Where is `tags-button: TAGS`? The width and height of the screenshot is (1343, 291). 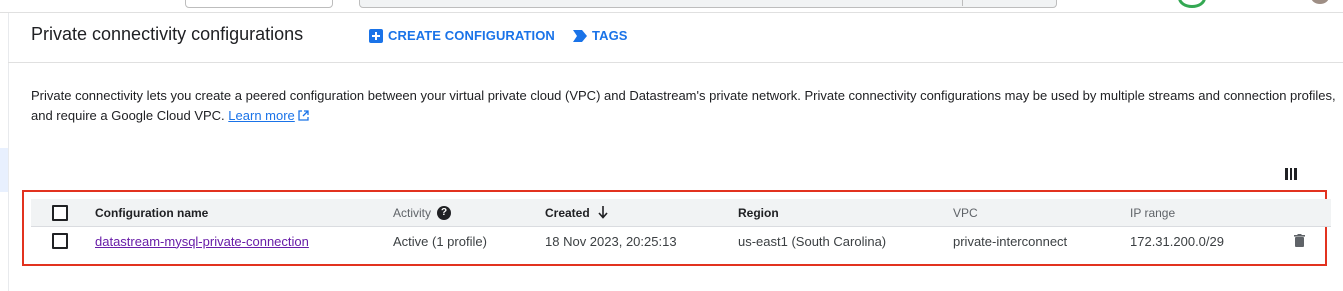 tags-button: TAGS is located at coordinates (600, 35).